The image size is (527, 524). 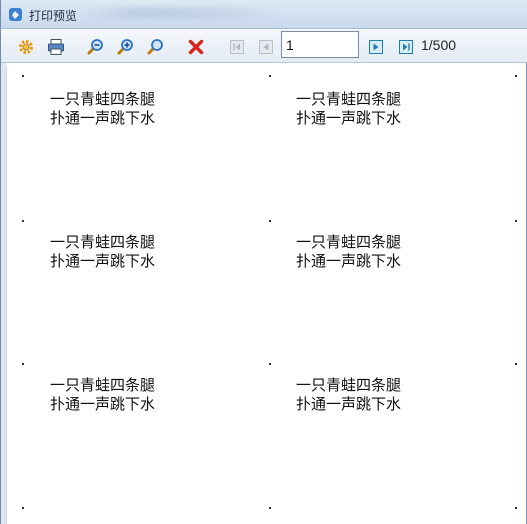 What do you see at coordinates (15, 14) in the screenshot?
I see `app-icon` at bounding box center [15, 14].